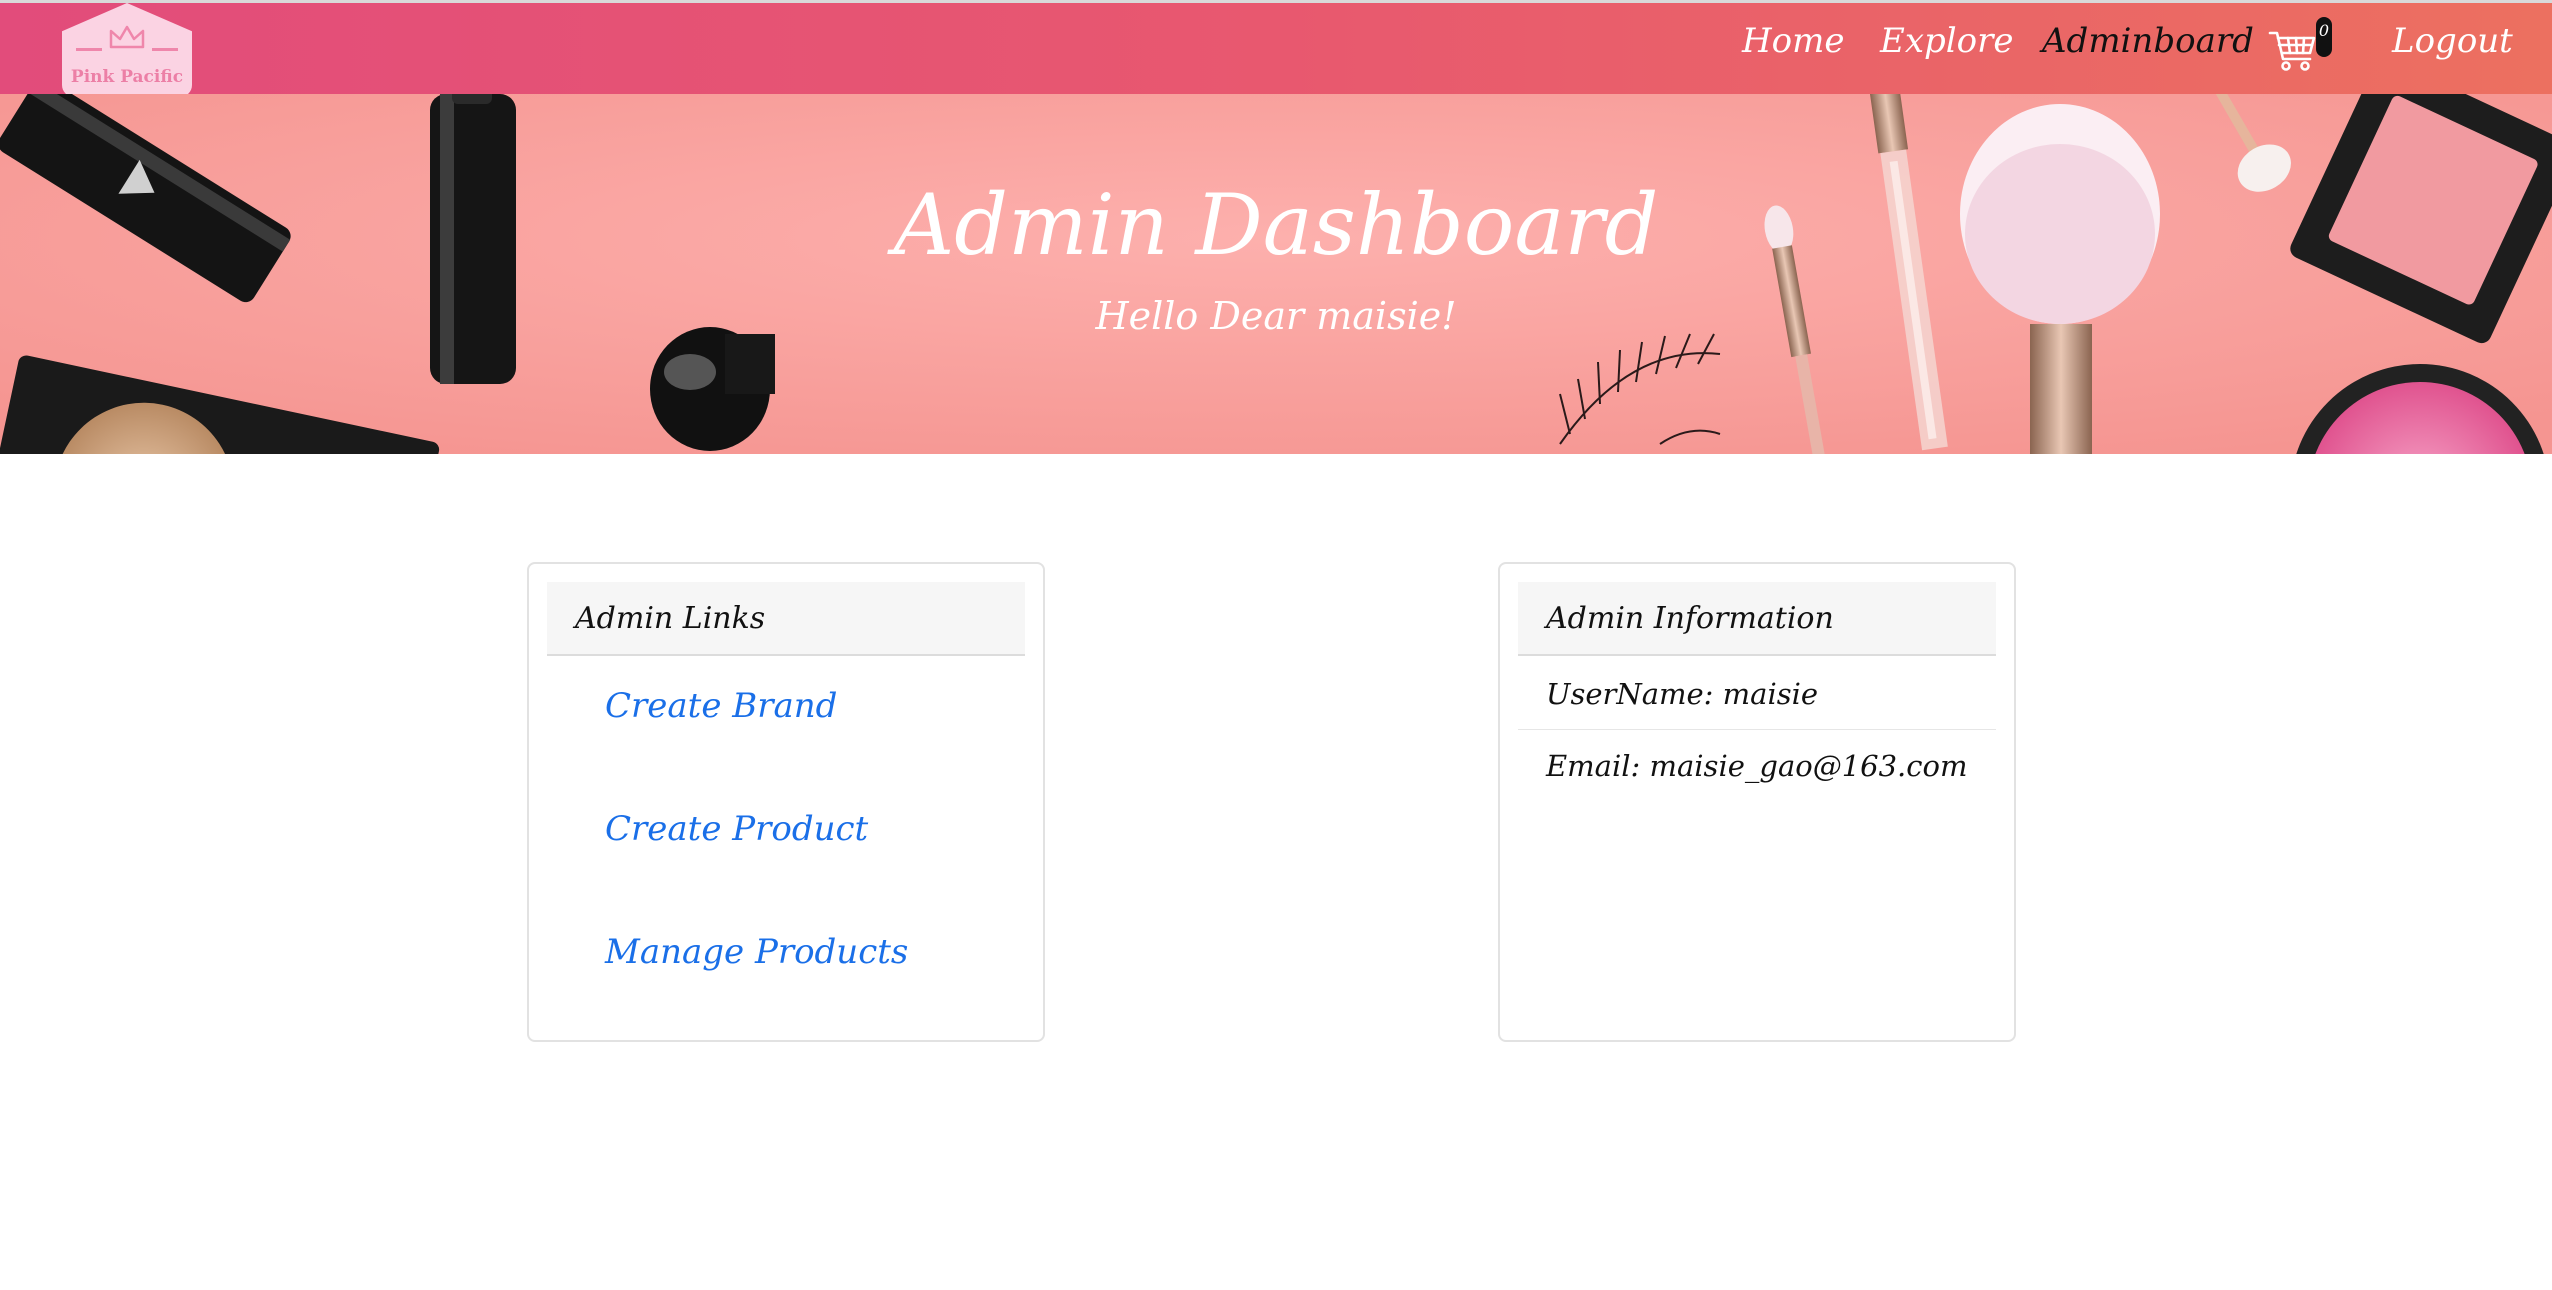 This screenshot has width=2552, height=1290. I want to click on greeting-subtitle: Hello Dear maisie!, so click(1276, 316).